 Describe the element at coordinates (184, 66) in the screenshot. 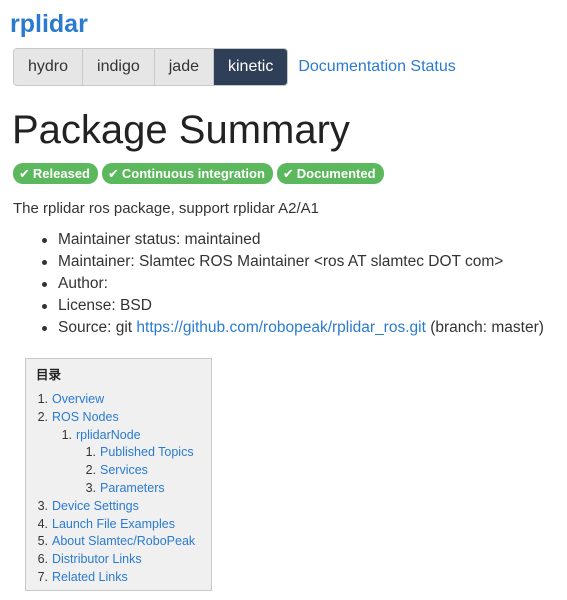

I see `distro-button-jade: jade` at that location.